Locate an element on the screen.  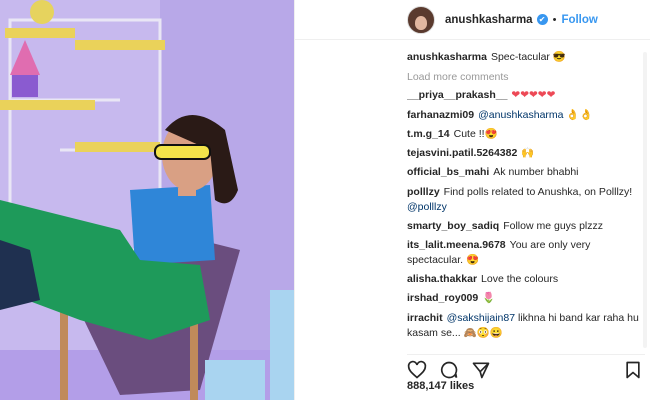
comment-username: irrachit is located at coordinates (425, 318).